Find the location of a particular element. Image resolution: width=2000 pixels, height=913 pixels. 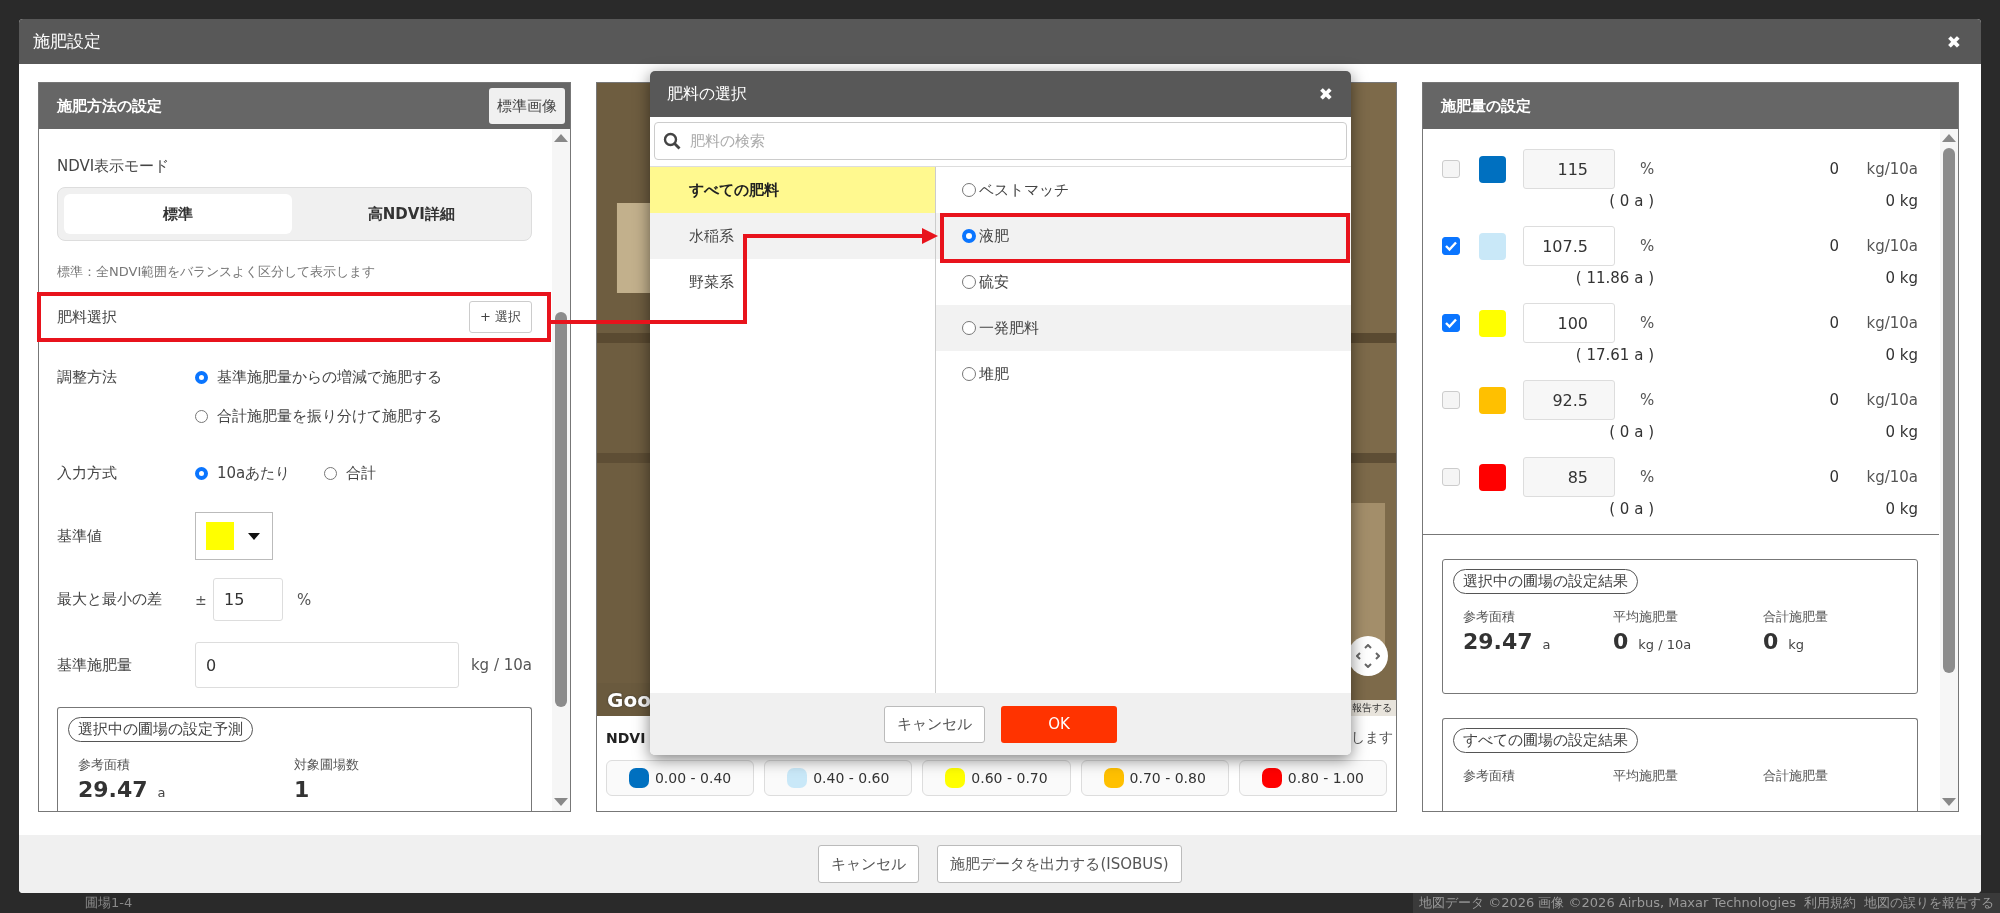

percent-input: 107.5 is located at coordinates (1569, 246).